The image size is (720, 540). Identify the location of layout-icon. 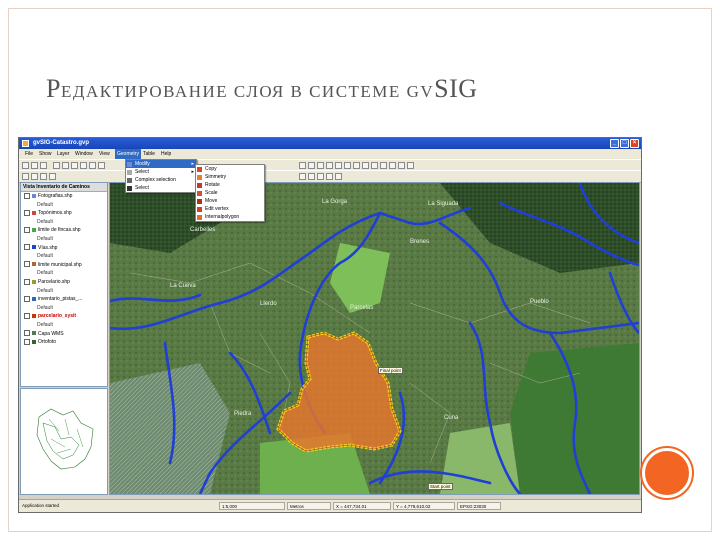
(43, 176).